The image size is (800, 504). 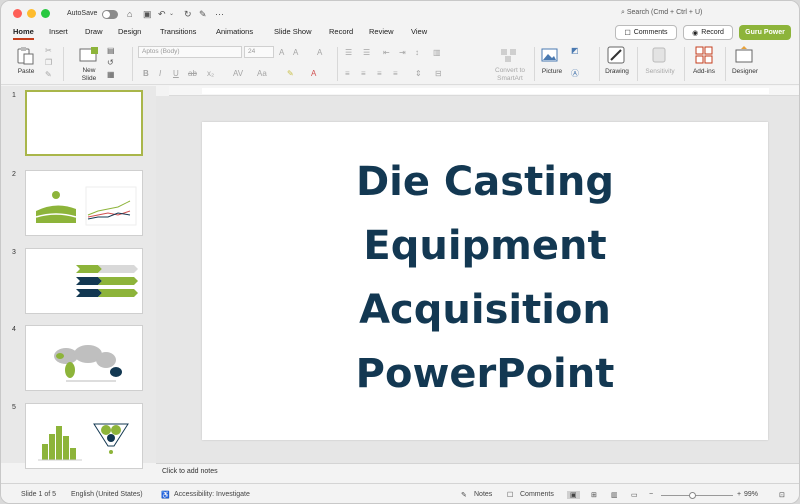 What do you see at coordinates (765, 32) in the screenshot?
I see `guru-power-button: Guru Power` at bounding box center [765, 32].